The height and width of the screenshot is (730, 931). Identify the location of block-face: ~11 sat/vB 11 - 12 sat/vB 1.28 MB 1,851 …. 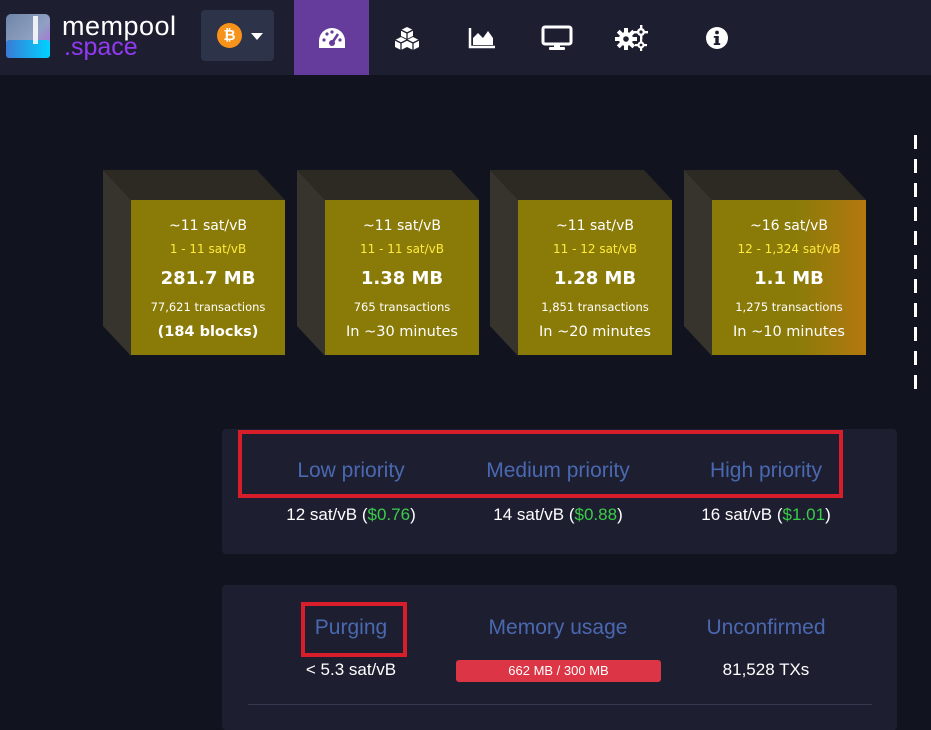
(595, 277).